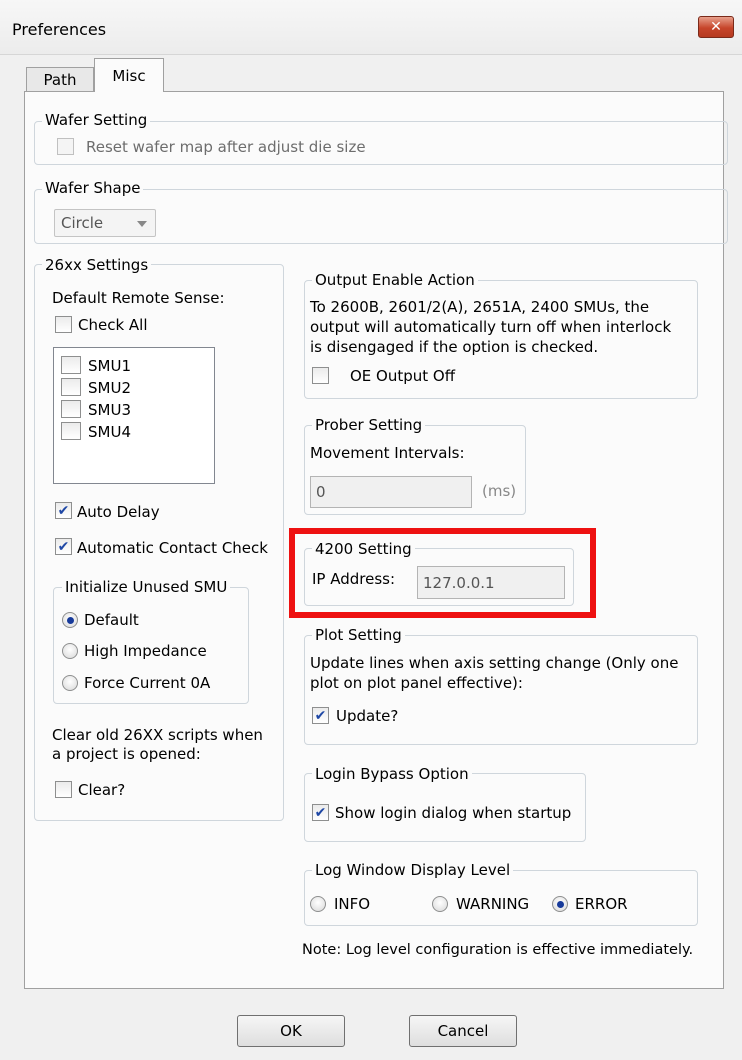 The width and height of the screenshot is (742, 1060). I want to click on log-info-label: INFO, so click(352, 904).